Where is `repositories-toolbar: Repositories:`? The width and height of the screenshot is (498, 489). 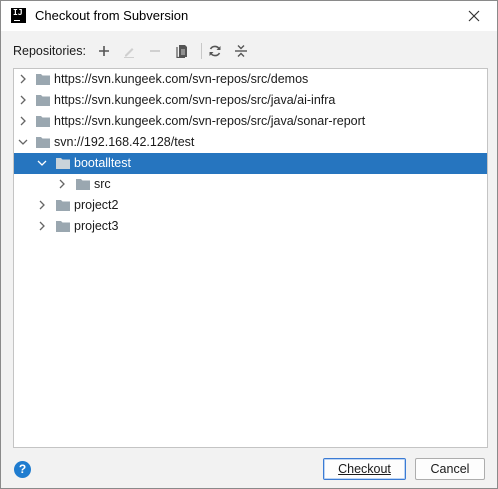 repositories-toolbar: Repositories: is located at coordinates (249, 51).